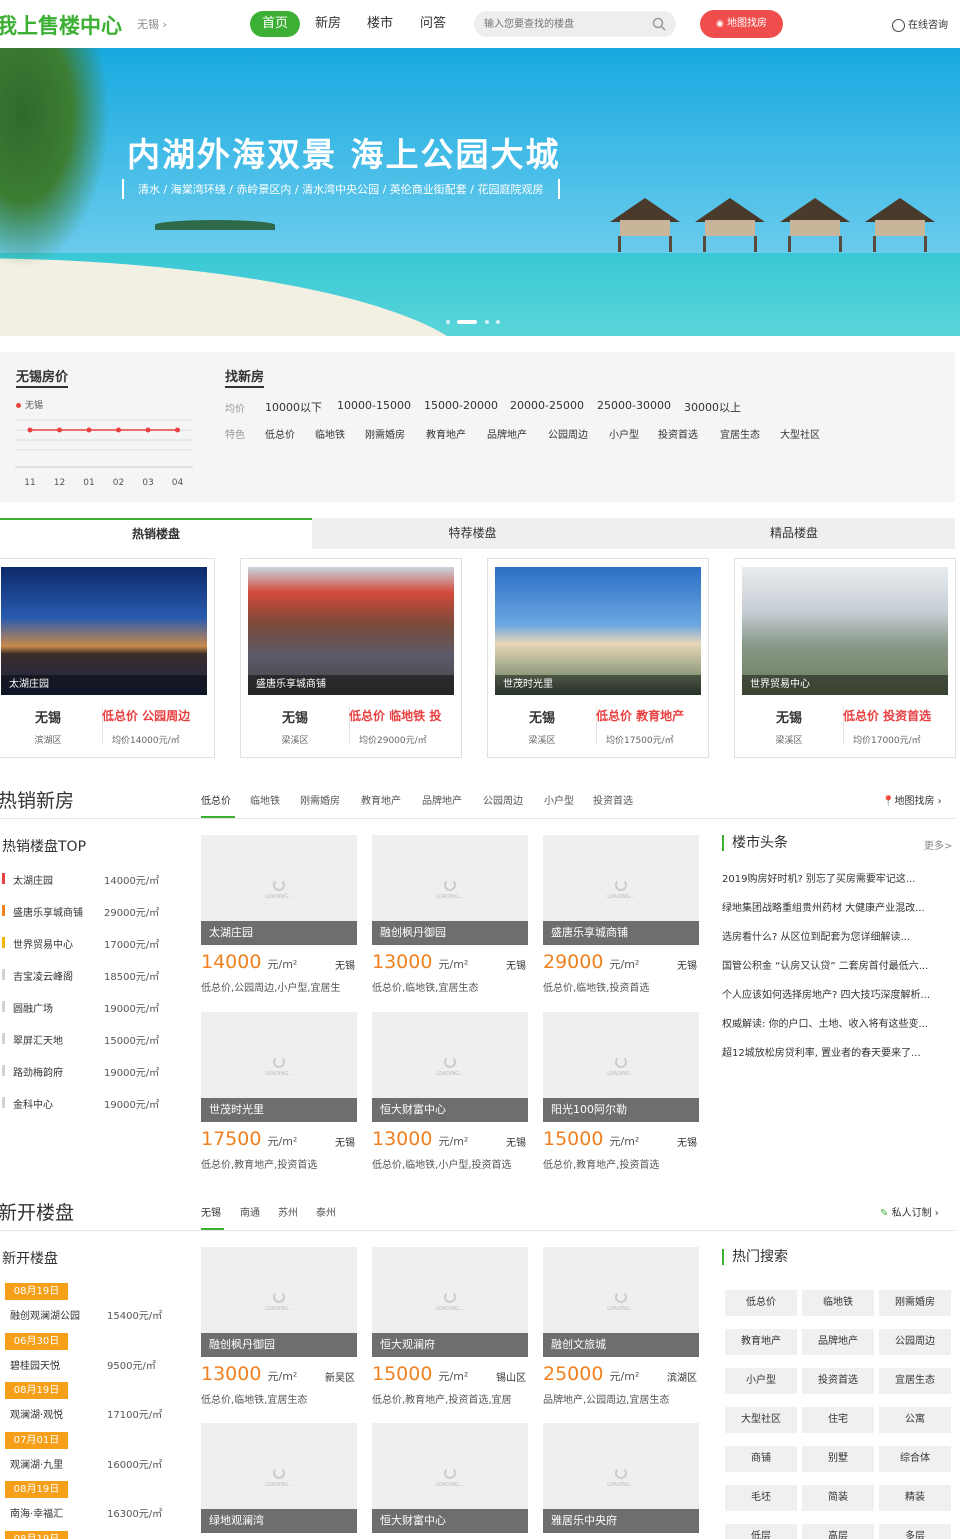 This screenshot has width=960, height=1539. Describe the element at coordinates (467, 322) in the screenshot. I see `carousel-dot-active` at that location.